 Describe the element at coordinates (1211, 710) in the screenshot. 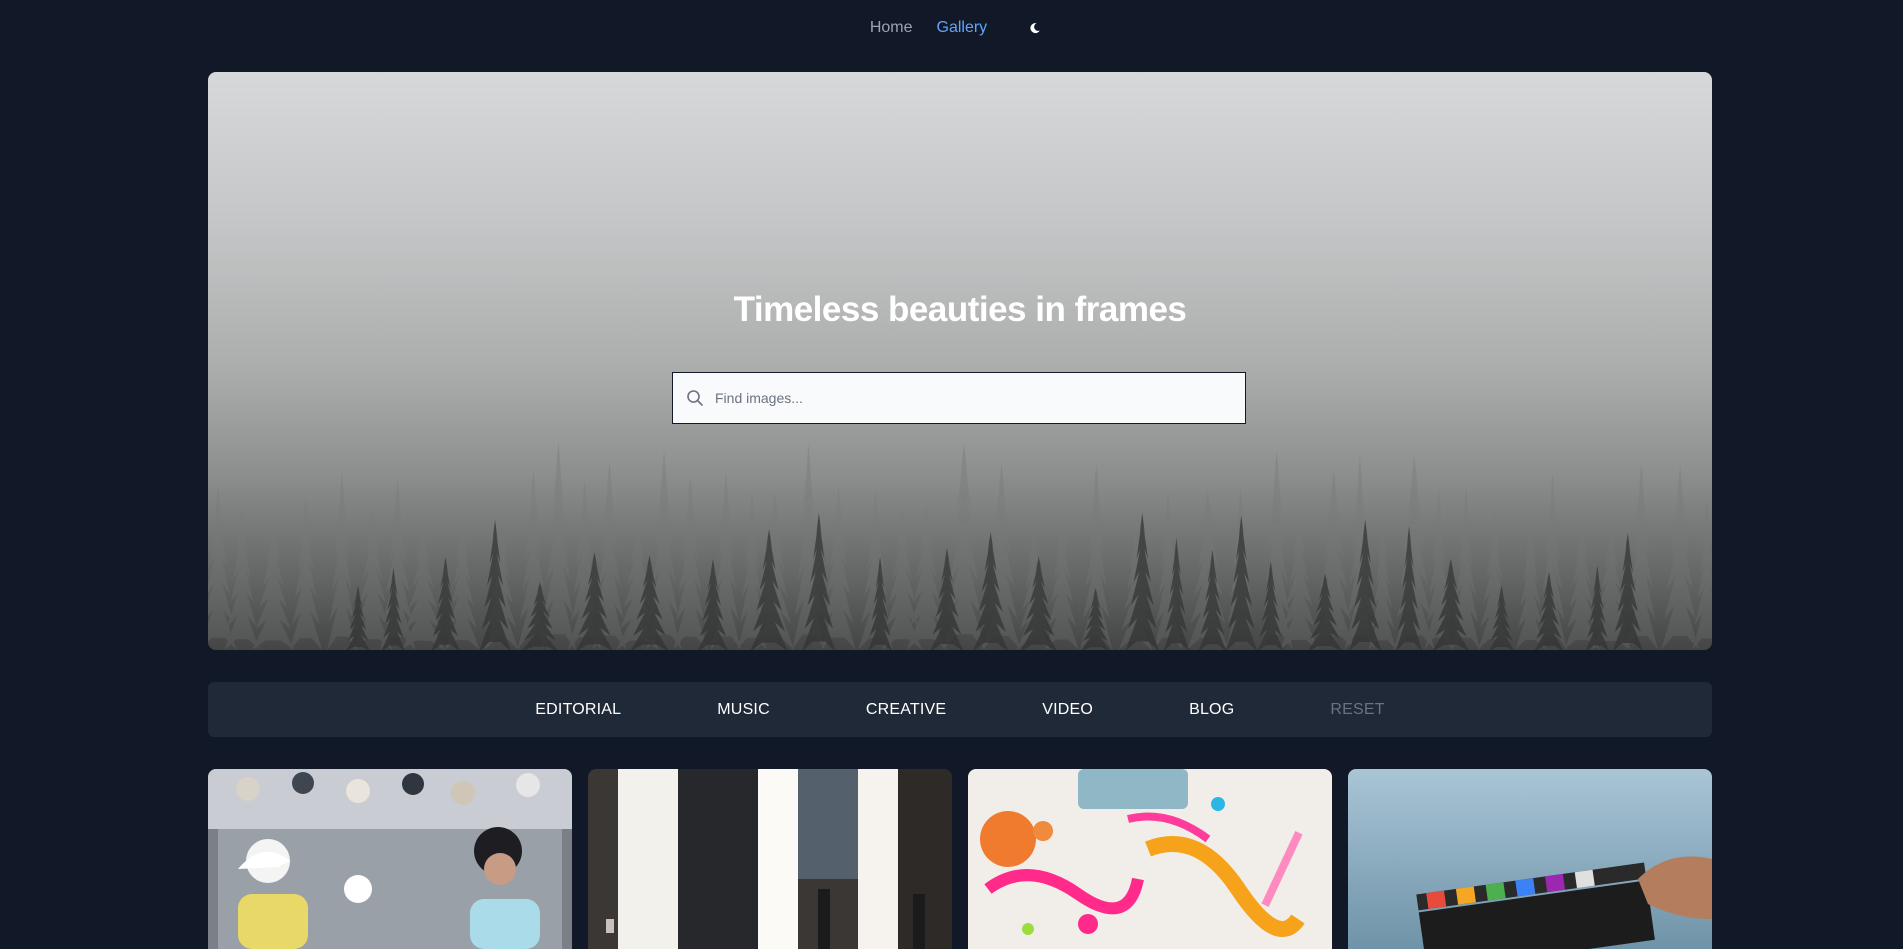

I see `filter-blog: BLOG` at that location.